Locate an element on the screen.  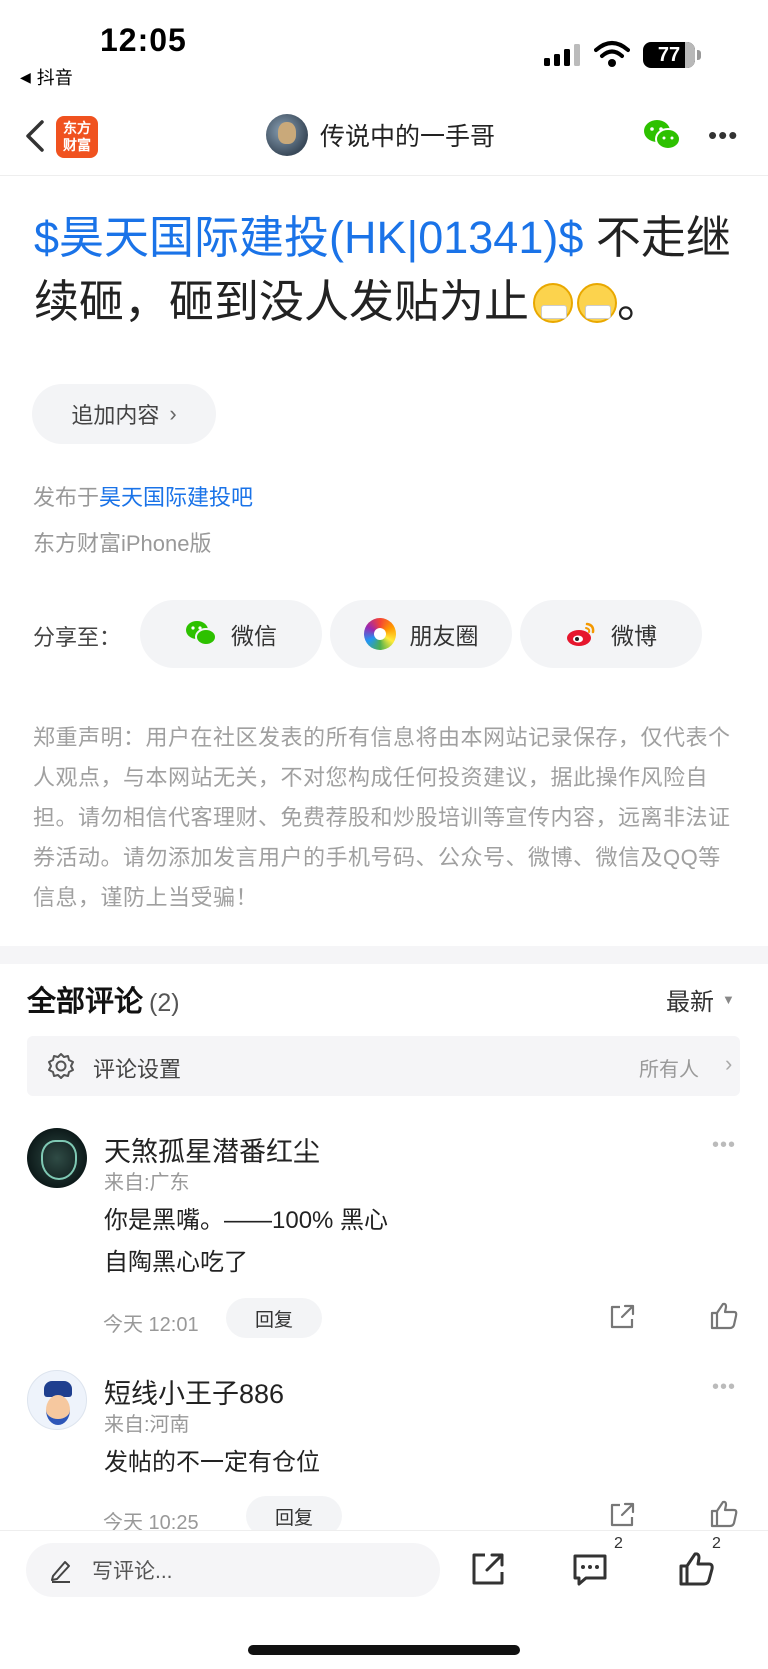
reply-button: 回复 is located at coordinates (274, 1318).